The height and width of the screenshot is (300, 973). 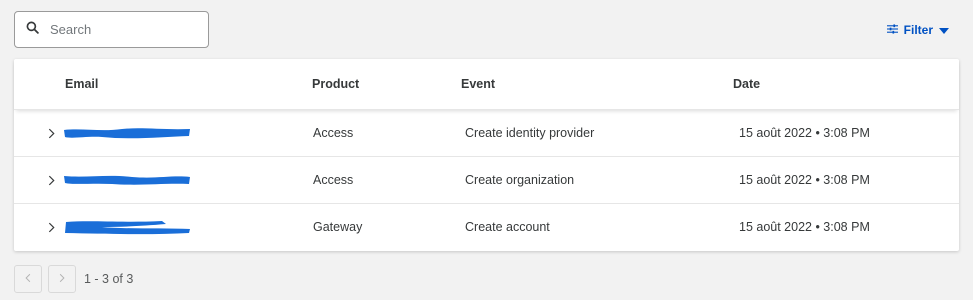 I want to click on search-box, so click(x=111, y=29).